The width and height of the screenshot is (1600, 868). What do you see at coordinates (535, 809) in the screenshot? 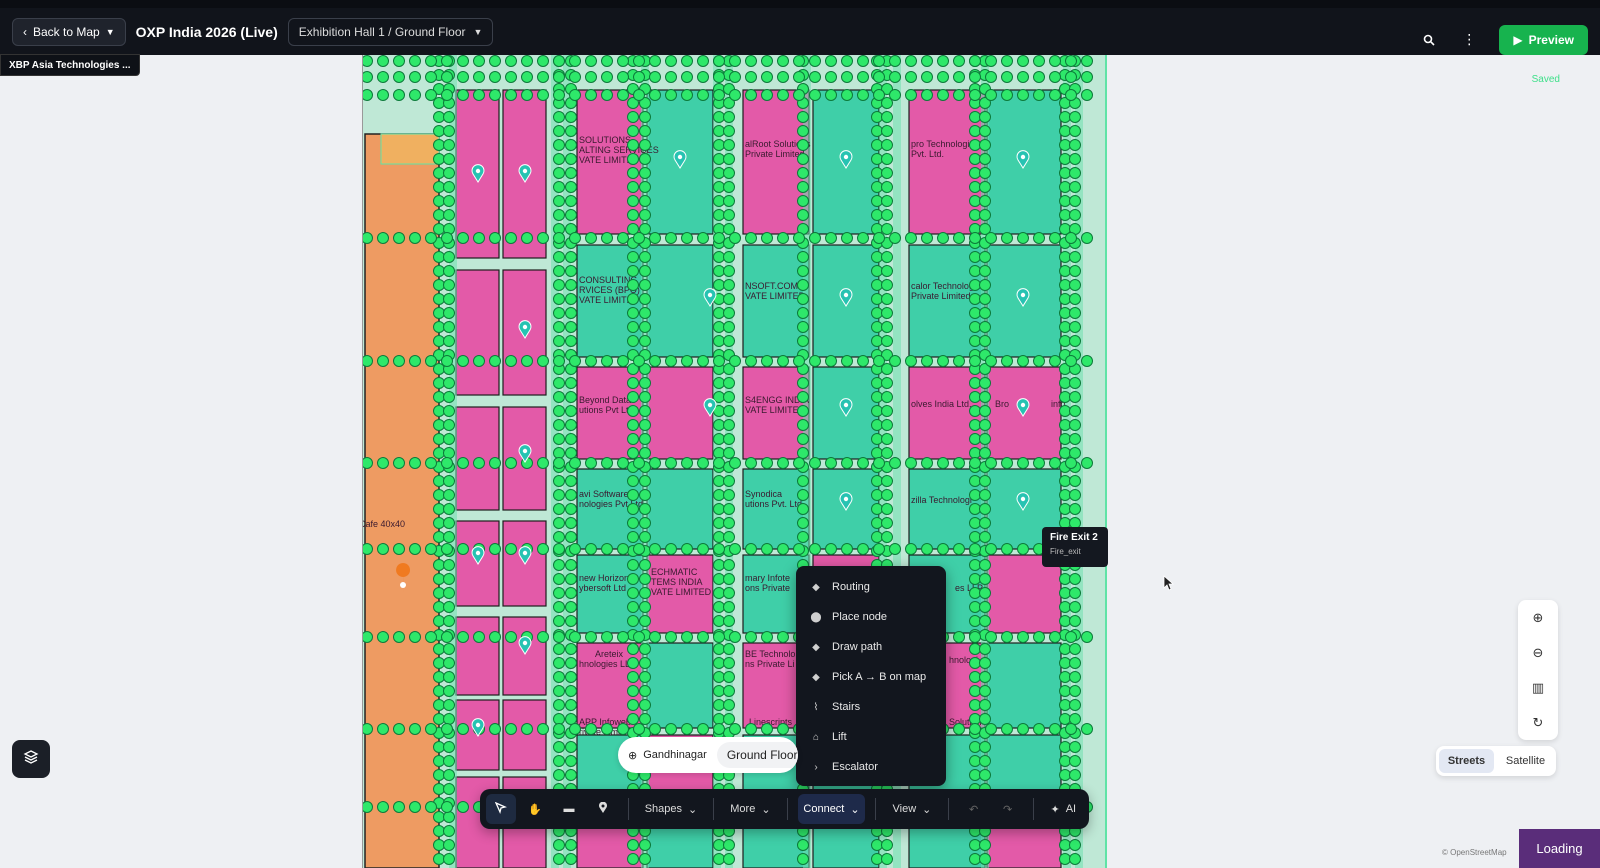
I see `pan-tool-button: ✋` at bounding box center [535, 809].